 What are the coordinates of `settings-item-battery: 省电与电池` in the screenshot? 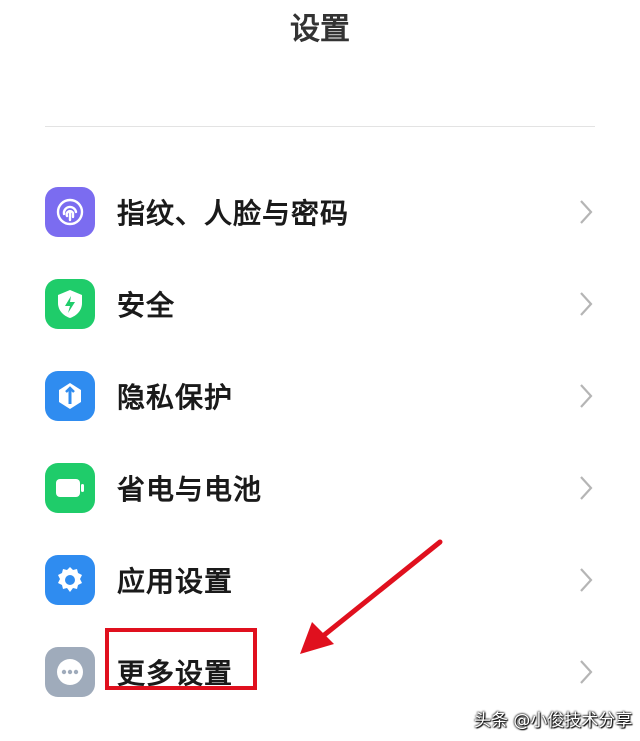 It's located at (320, 488).